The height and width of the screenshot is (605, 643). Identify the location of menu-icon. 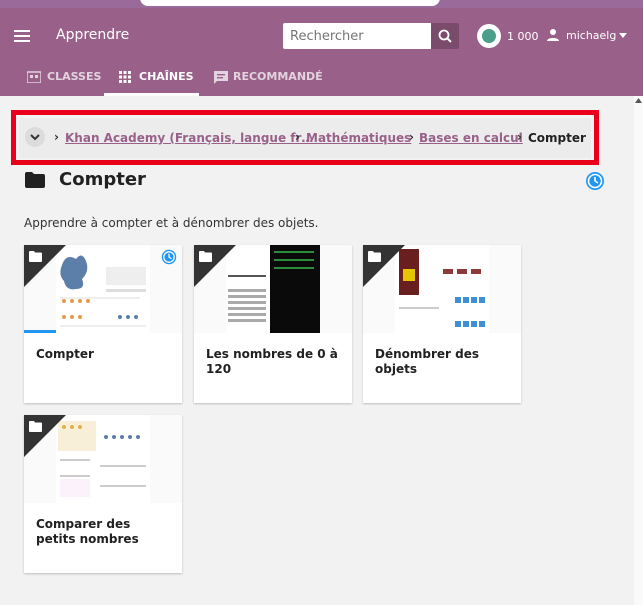
(22, 36).